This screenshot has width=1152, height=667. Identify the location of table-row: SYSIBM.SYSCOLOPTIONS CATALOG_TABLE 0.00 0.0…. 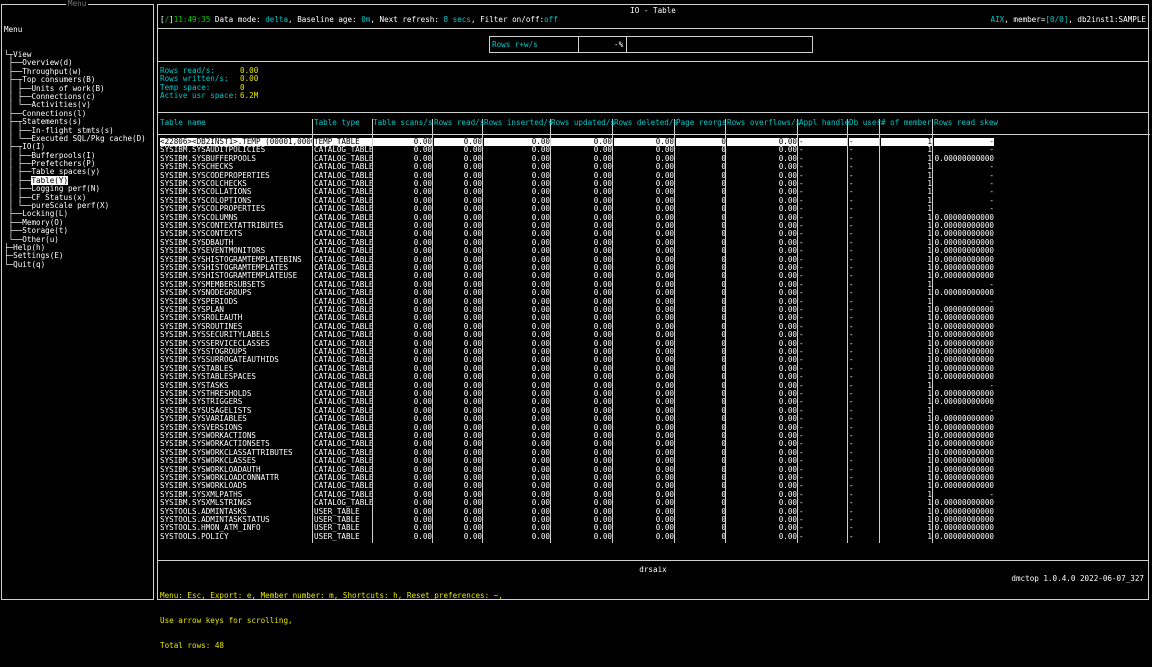
(578, 201).